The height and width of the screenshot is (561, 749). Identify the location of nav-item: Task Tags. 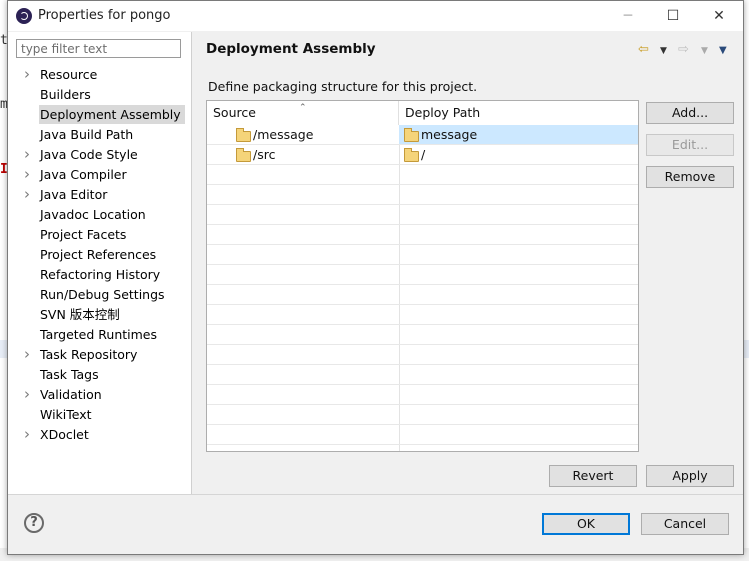
(71, 374).